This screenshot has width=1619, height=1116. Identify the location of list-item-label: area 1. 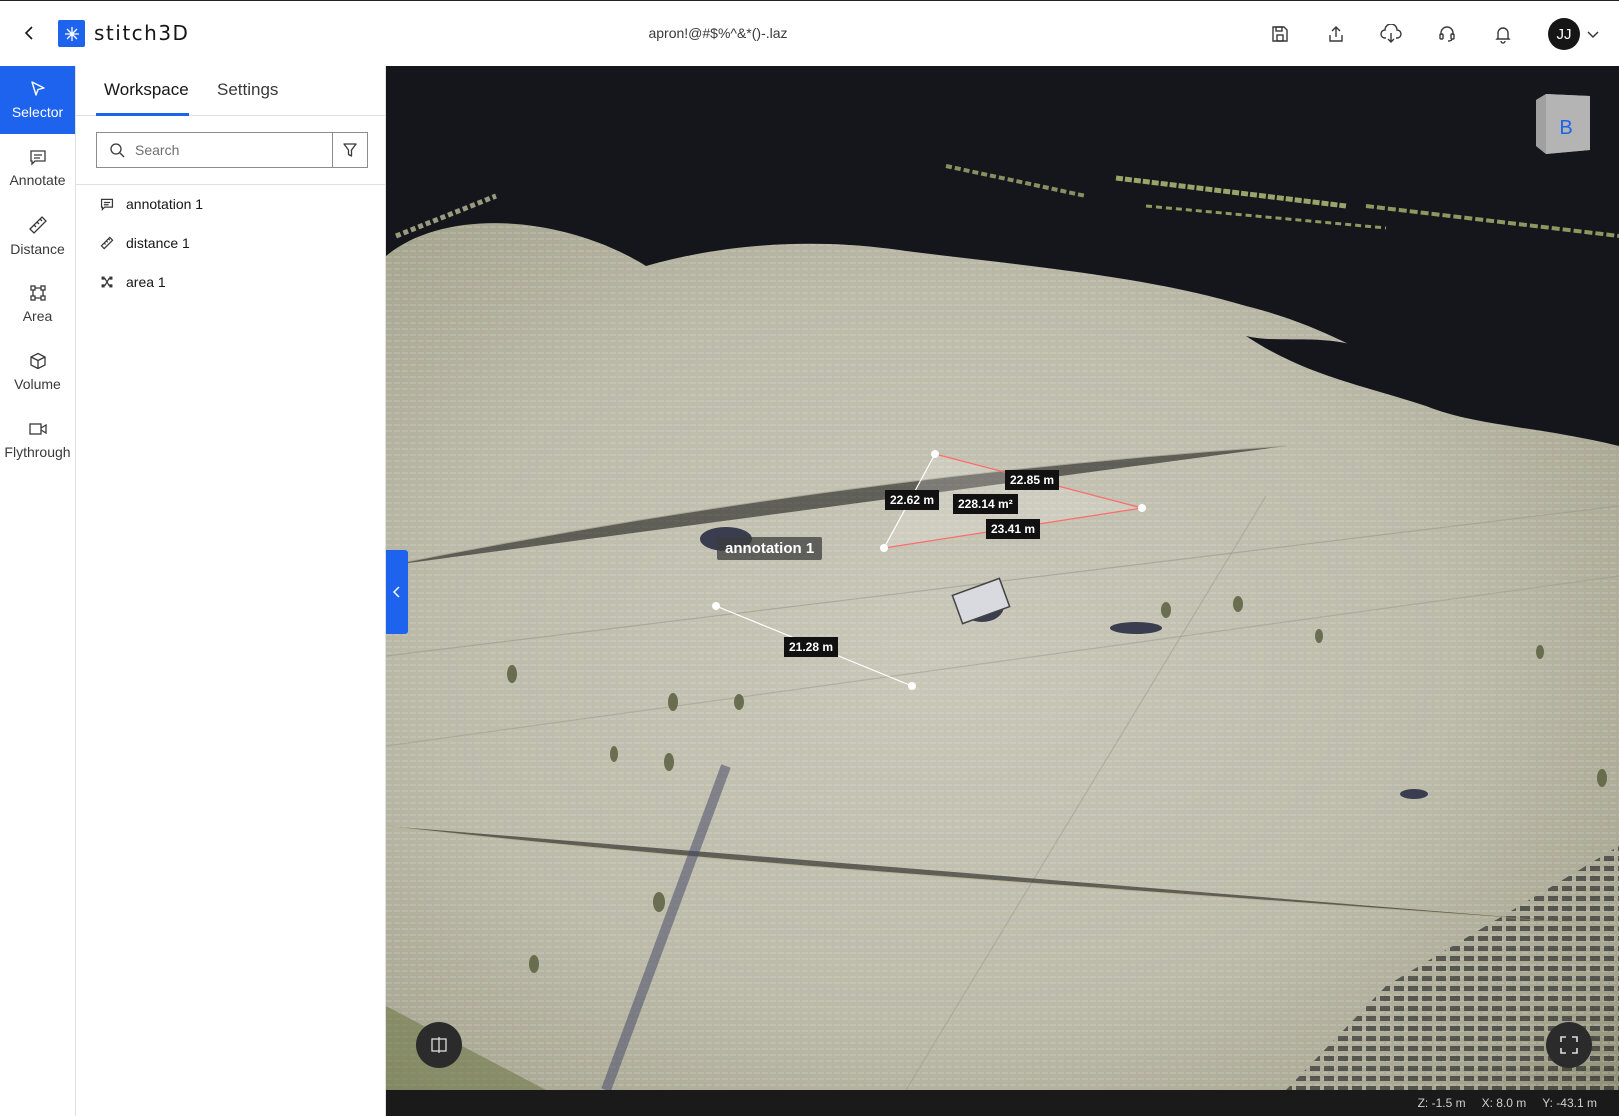
(146, 282).